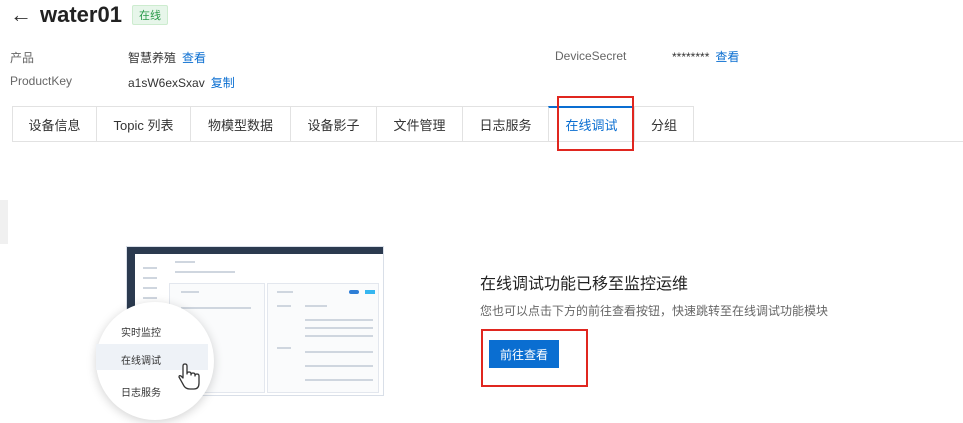 The height and width of the screenshot is (423, 963). Describe the element at coordinates (141, 393) in the screenshot. I see `menu-item-log-service: 日志服务` at that location.